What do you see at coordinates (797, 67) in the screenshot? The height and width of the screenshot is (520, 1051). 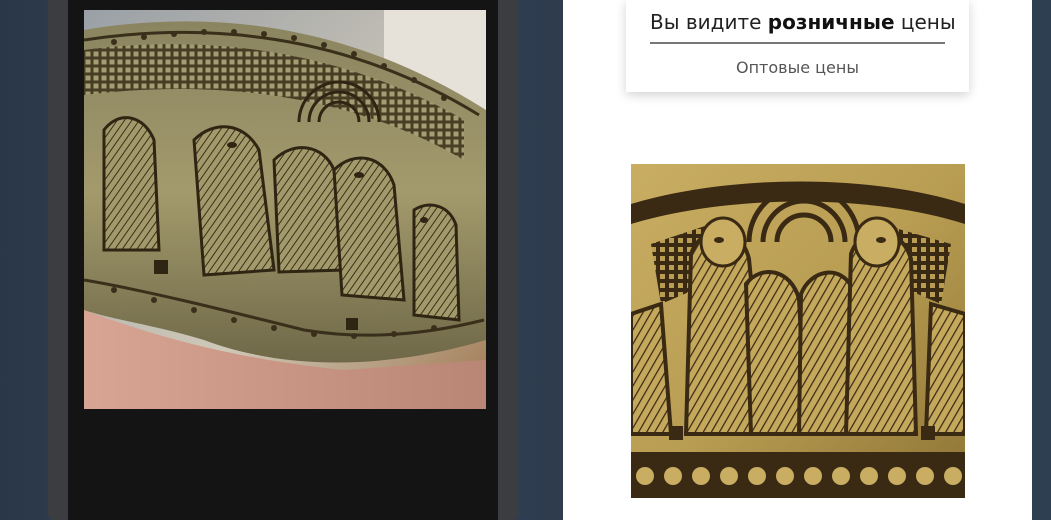 I see `wholesale-prices-option: Оптовые цены` at bounding box center [797, 67].